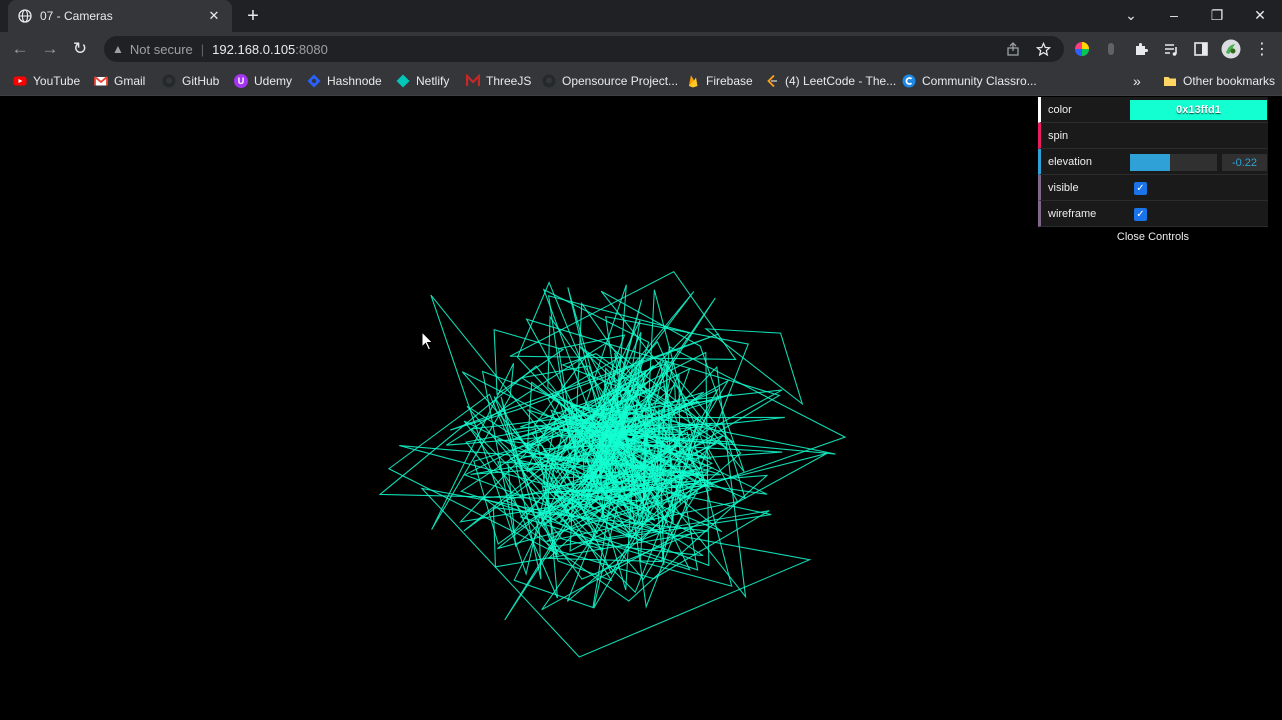 Image resolution: width=1282 pixels, height=720 pixels. What do you see at coordinates (641, 16) in the screenshot?
I see `tab-strip: 07 - Cameras ✕ + ⌄ – ❐ ✕` at bounding box center [641, 16].